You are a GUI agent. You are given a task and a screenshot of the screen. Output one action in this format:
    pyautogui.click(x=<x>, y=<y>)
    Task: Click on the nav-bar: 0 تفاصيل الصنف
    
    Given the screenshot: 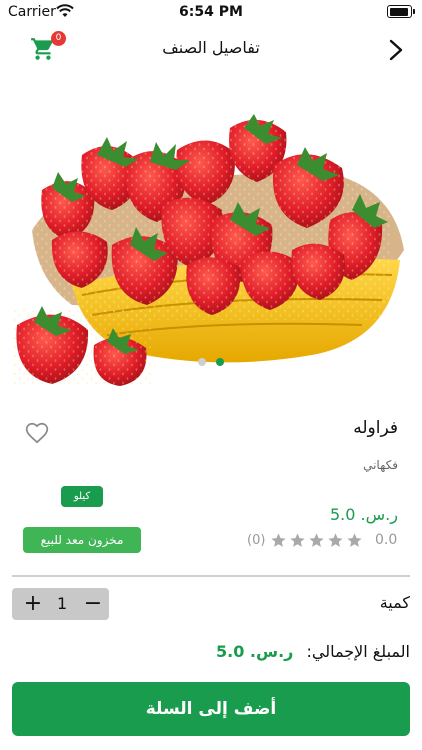 What is the action you would take?
    pyautogui.click(x=211, y=50)
    